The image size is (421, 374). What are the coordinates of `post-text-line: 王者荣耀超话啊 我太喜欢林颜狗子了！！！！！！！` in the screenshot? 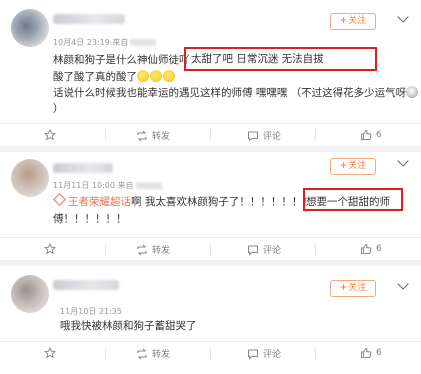 It's located at (183, 201).